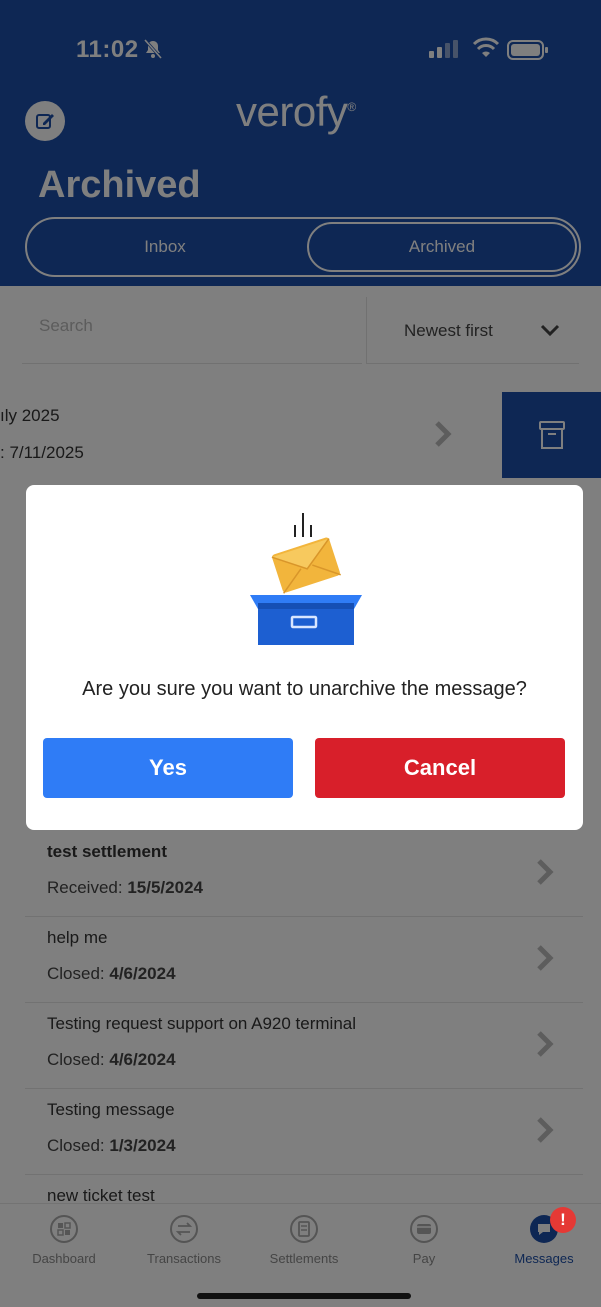 The image size is (601, 1307). Describe the element at coordinates (168, 768) in the screenshot. I see `yes-button: Yes` at that location.